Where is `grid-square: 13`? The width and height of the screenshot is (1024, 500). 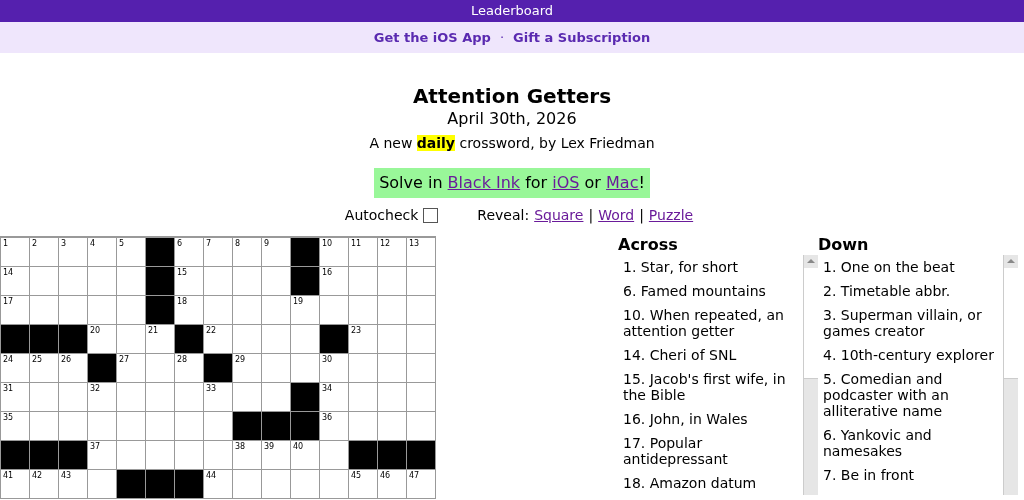 grid-square: 13 is located at coordinates (421, 252).